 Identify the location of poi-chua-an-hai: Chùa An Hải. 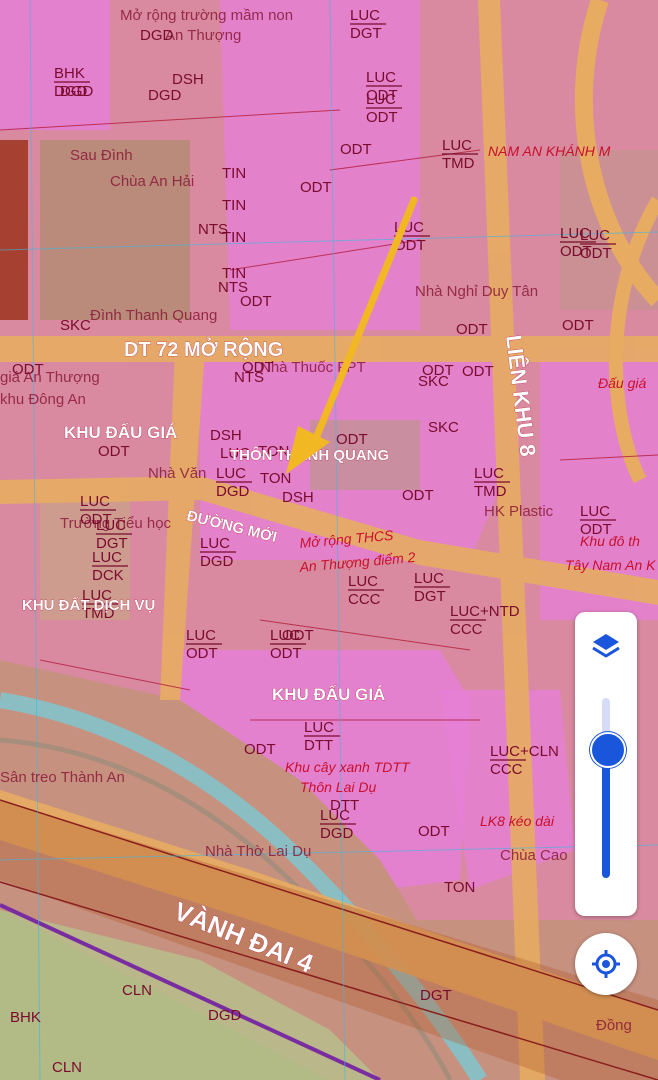
(152, 181).